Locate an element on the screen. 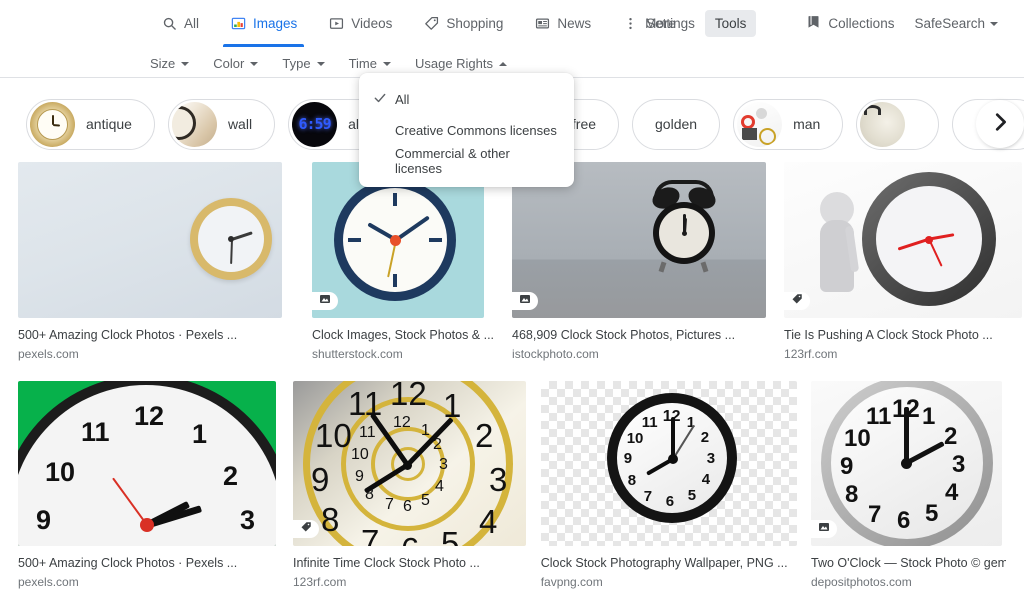  chip-antique: antique is located at coordinates (90, 124).